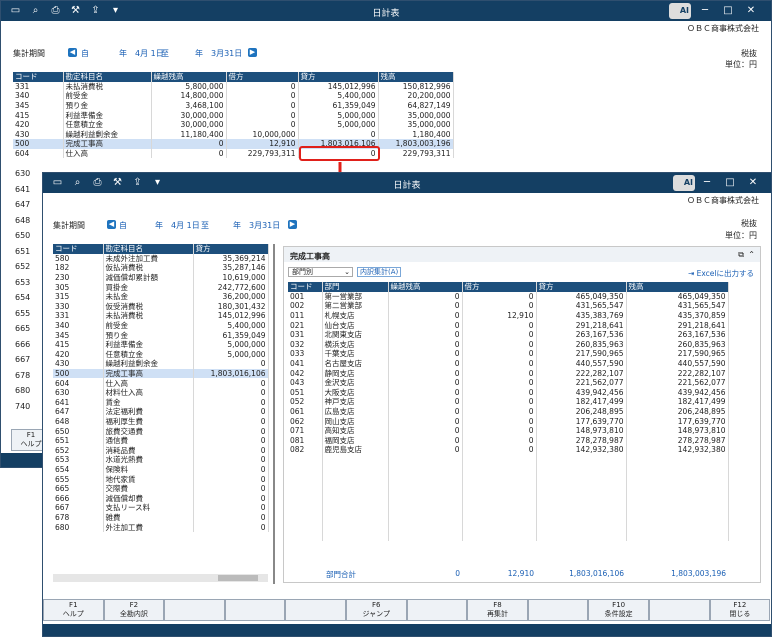 The height and width of the screenshot is (637, 772). What do you see at coordinates (111, 224) in the screenshot?
I see `front-prev-period-button: ◀` at bounding box center [111, 224].